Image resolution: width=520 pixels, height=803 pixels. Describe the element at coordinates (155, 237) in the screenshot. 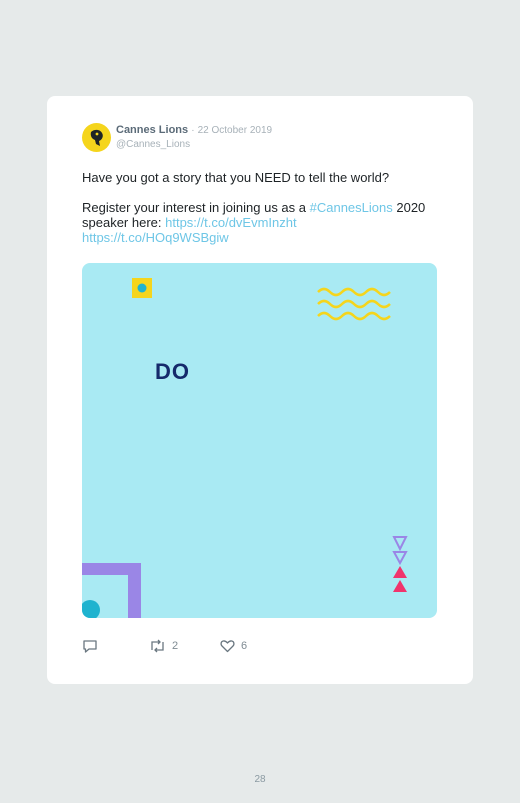

I see `url-link-2: https://t.co/HOq9WSBgiw` at that location.